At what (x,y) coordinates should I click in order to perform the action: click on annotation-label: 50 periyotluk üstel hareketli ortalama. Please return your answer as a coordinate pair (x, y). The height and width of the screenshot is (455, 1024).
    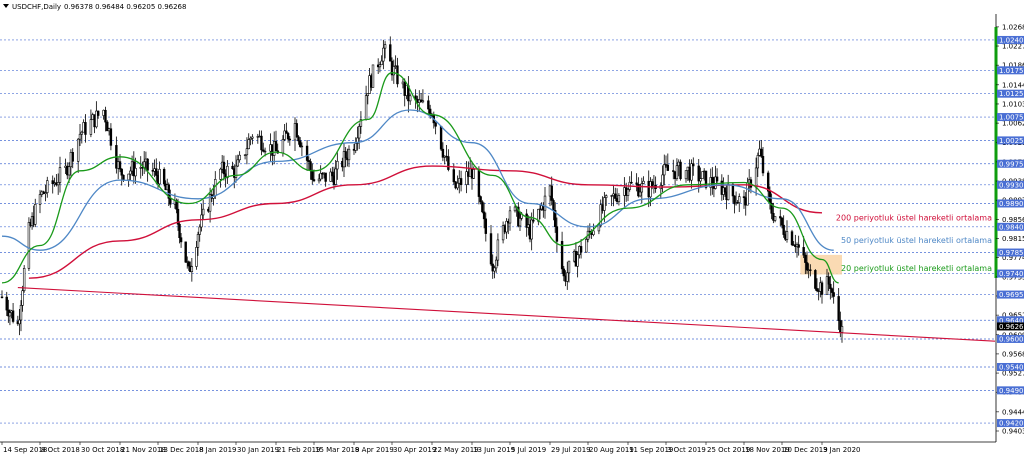
    Looking at the image, I should click on (916, 240).